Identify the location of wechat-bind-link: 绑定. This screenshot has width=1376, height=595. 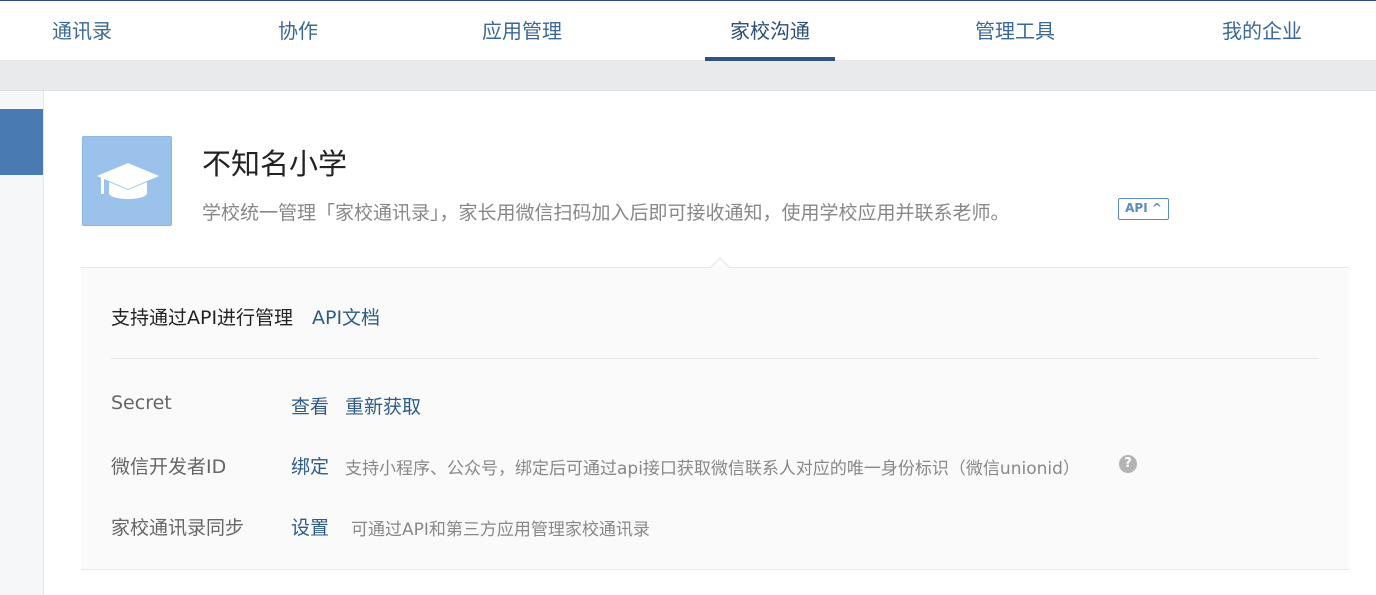
(310, 465).